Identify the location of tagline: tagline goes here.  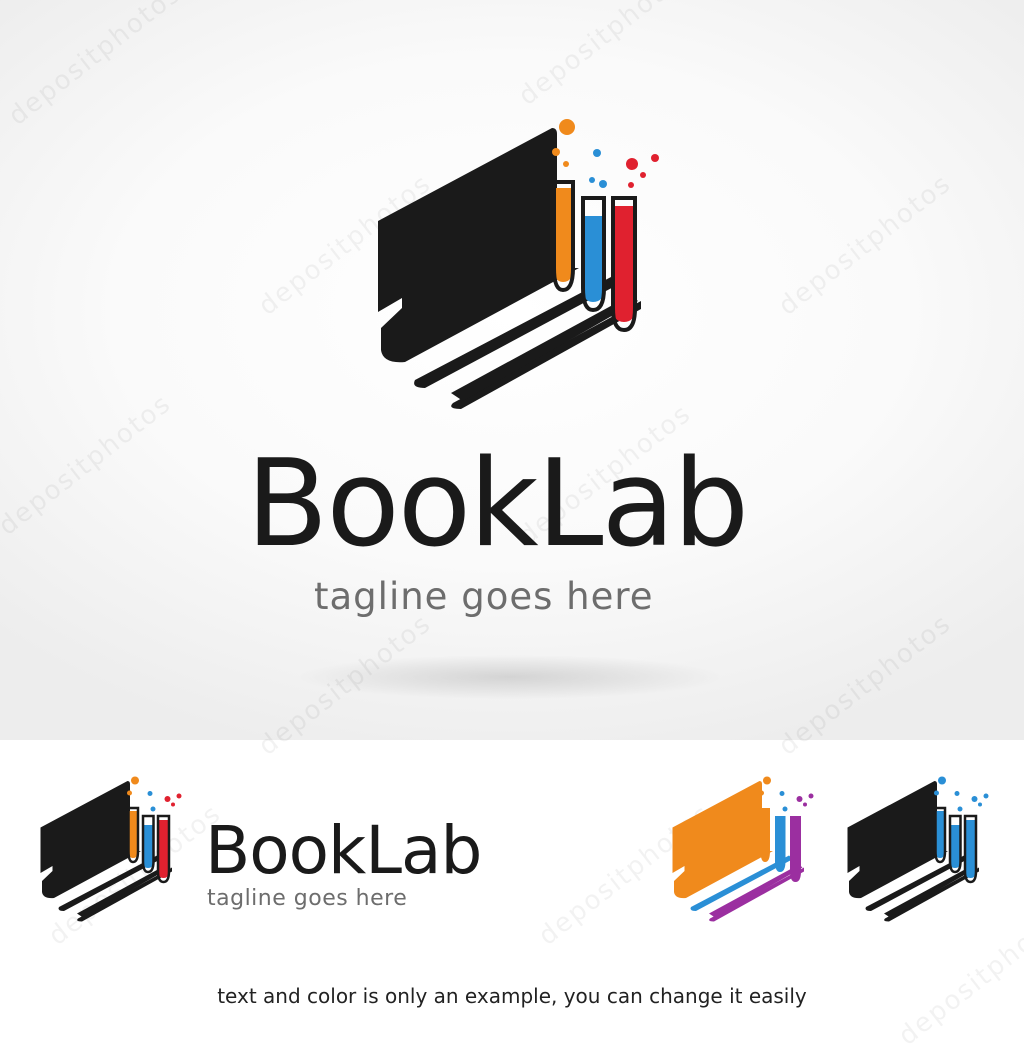
(484, 596).